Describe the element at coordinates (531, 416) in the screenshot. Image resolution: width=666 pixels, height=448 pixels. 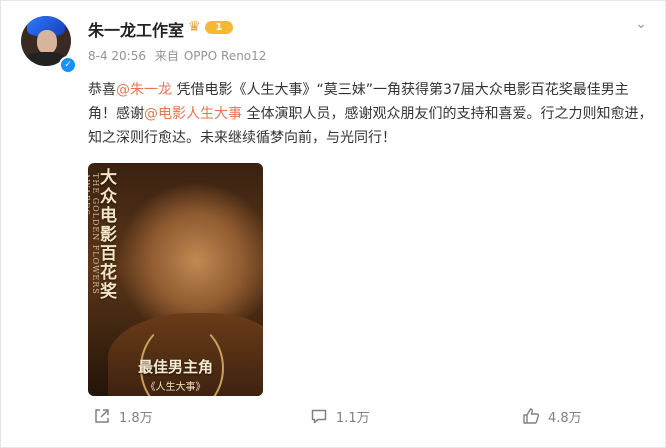
I see `like-icon` at that location.